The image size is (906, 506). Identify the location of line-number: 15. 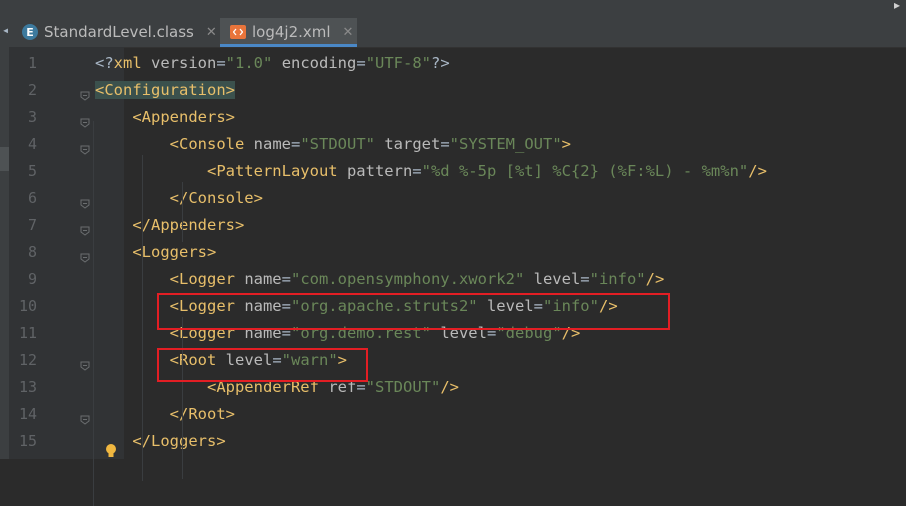
(27, 441).